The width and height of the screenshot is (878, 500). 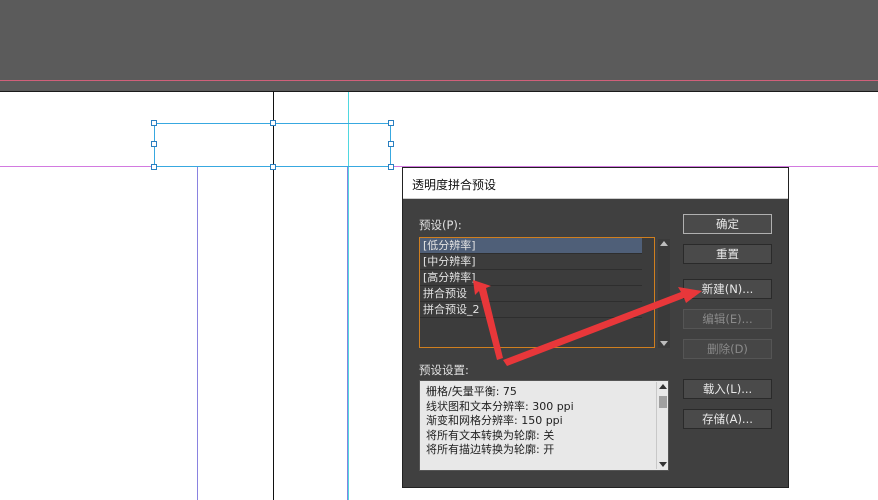 I want to click on preset-settings-label: 预设设置:, so click(x=444, y=370).